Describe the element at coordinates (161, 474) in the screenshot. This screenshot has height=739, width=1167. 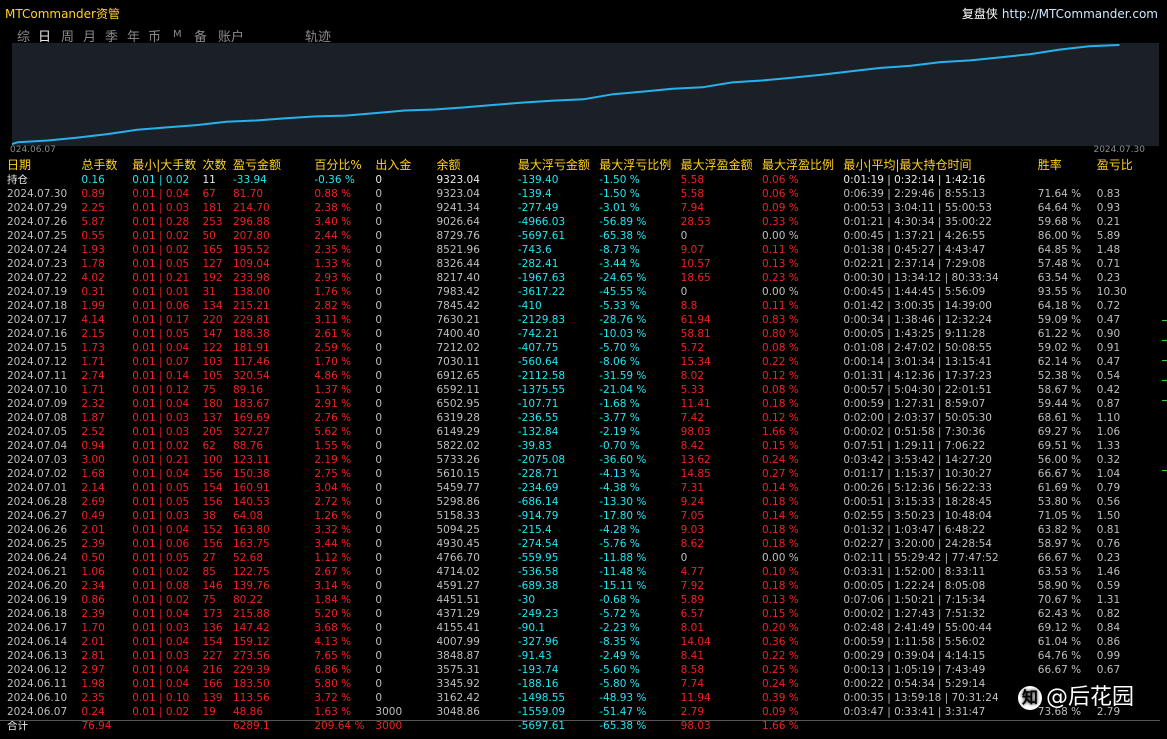
I see `cell-minmax: 0.01 | 0.04` at that location.